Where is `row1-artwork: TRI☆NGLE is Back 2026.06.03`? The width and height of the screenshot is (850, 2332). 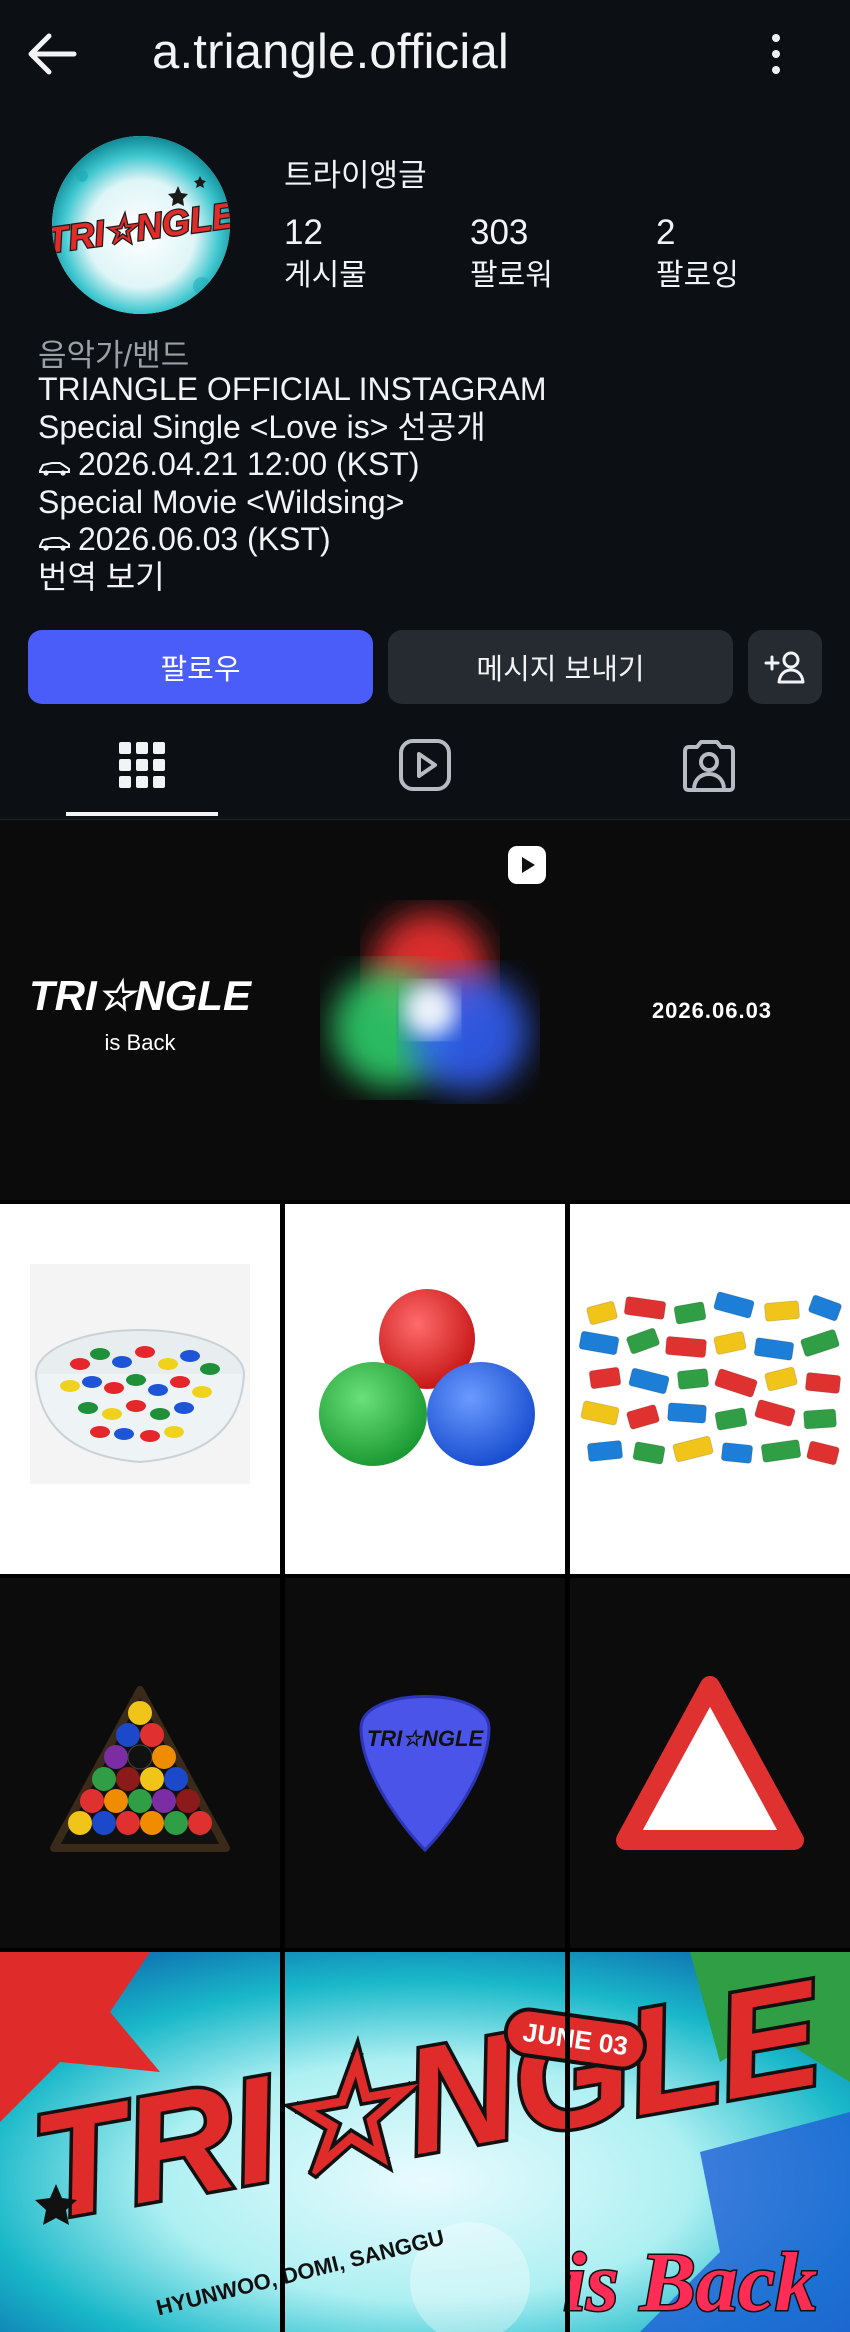 row1-artwork: TRI☆NGLE is Back 2026.06.03 is located at coordinates (400, 1002).